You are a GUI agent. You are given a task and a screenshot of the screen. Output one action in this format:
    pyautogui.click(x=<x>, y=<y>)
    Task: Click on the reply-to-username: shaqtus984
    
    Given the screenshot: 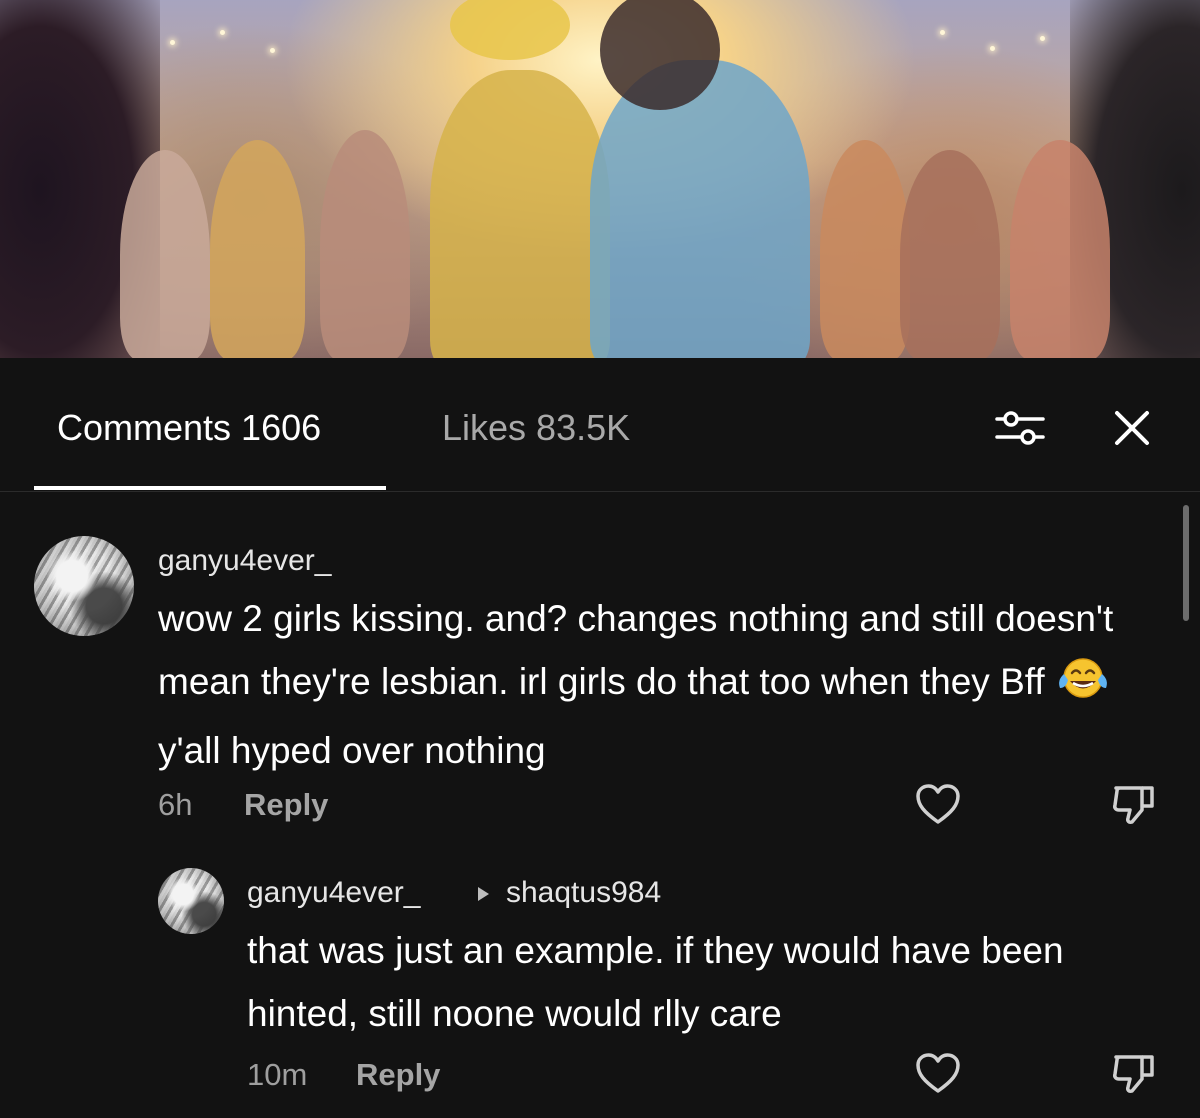 What is the action you would take?
    pyautogui.click(x=583, y=893)
    